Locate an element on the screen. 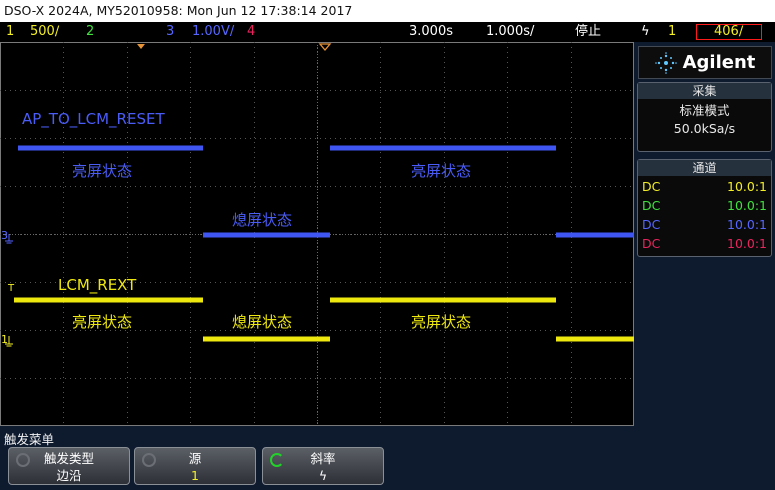  softkey-source-value: 1 is located at coordinates (195, 475).